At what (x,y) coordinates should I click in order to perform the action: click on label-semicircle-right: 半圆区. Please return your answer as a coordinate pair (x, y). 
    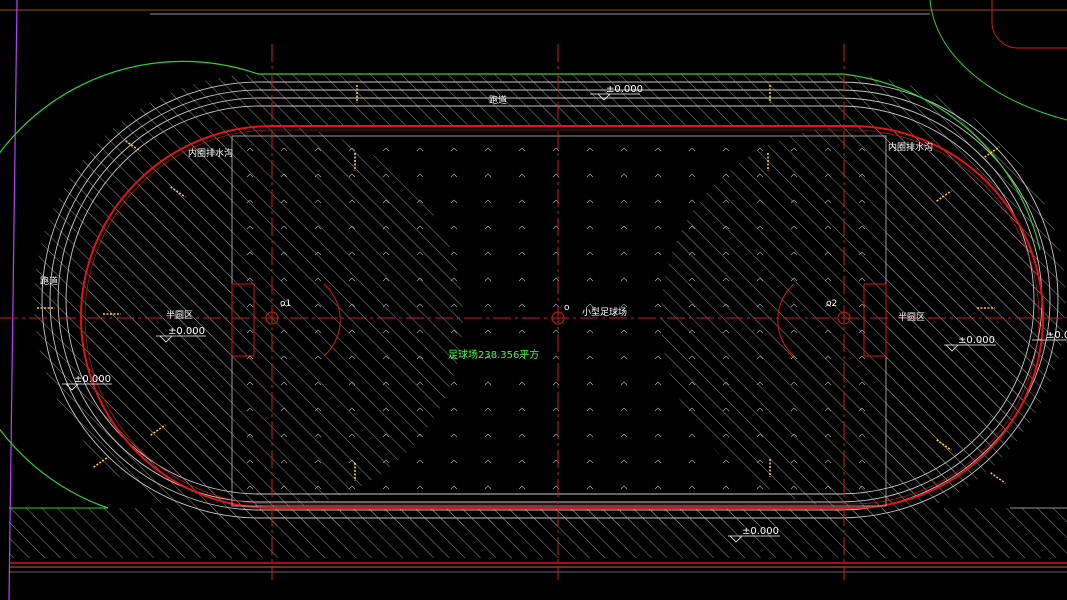
    Looking at the image, I should click on (911, 317).